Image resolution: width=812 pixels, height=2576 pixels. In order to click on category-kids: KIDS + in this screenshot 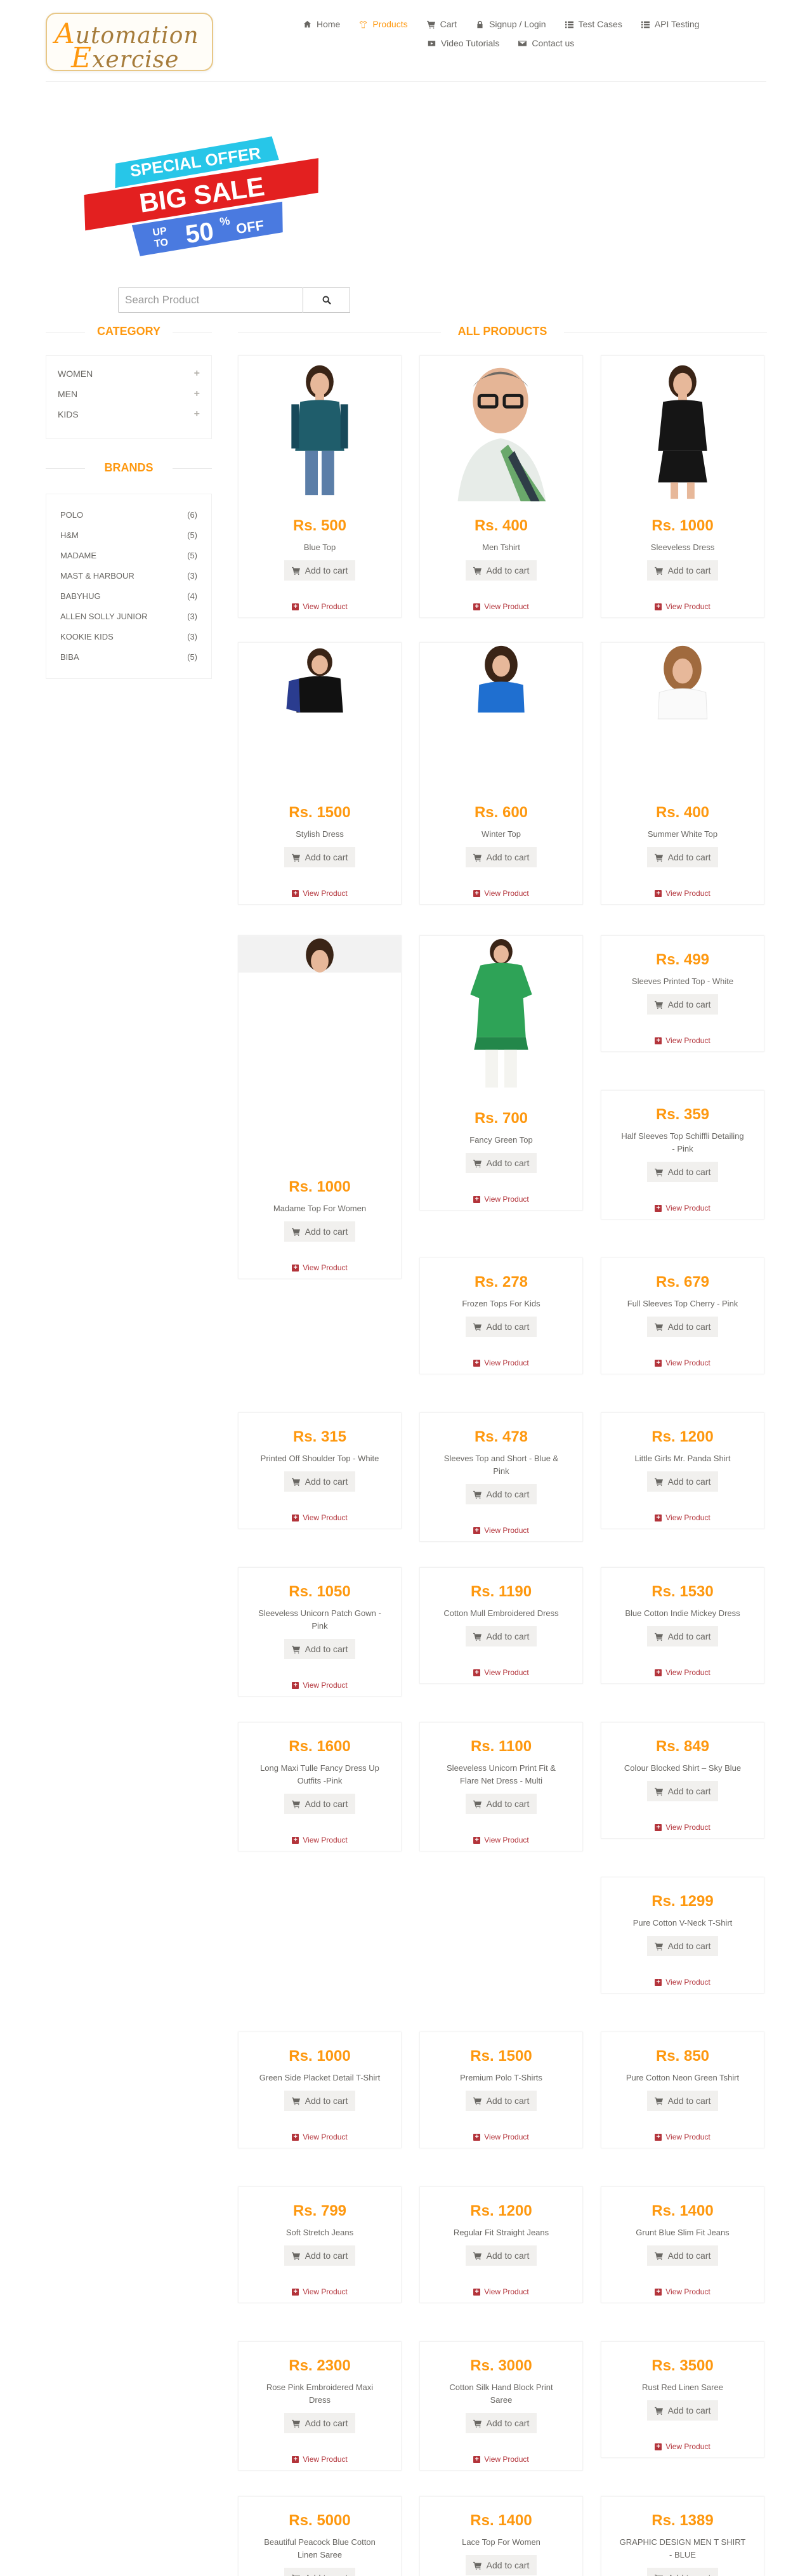, I will do `click(129, 414)`.